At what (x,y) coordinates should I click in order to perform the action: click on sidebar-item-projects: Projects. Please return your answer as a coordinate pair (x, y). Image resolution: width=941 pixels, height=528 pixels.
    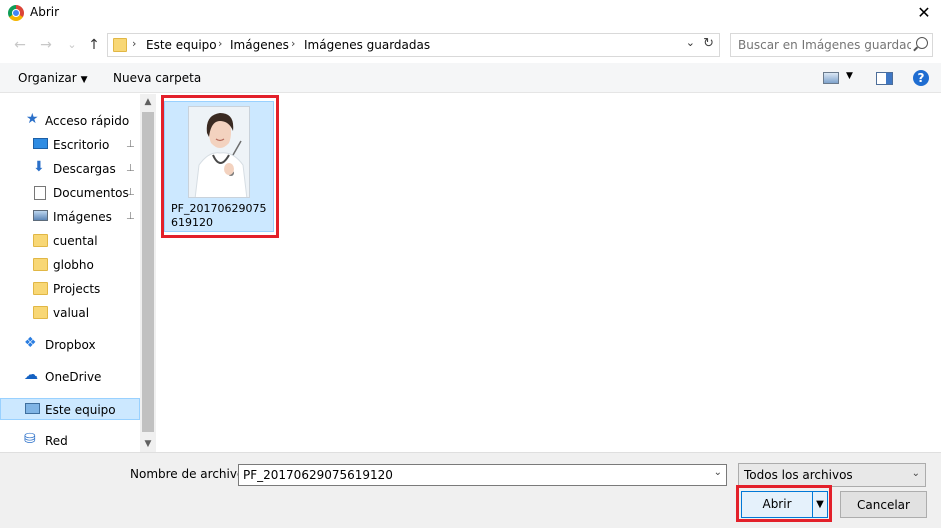
    Looking at the image, I should click on (70, 289).